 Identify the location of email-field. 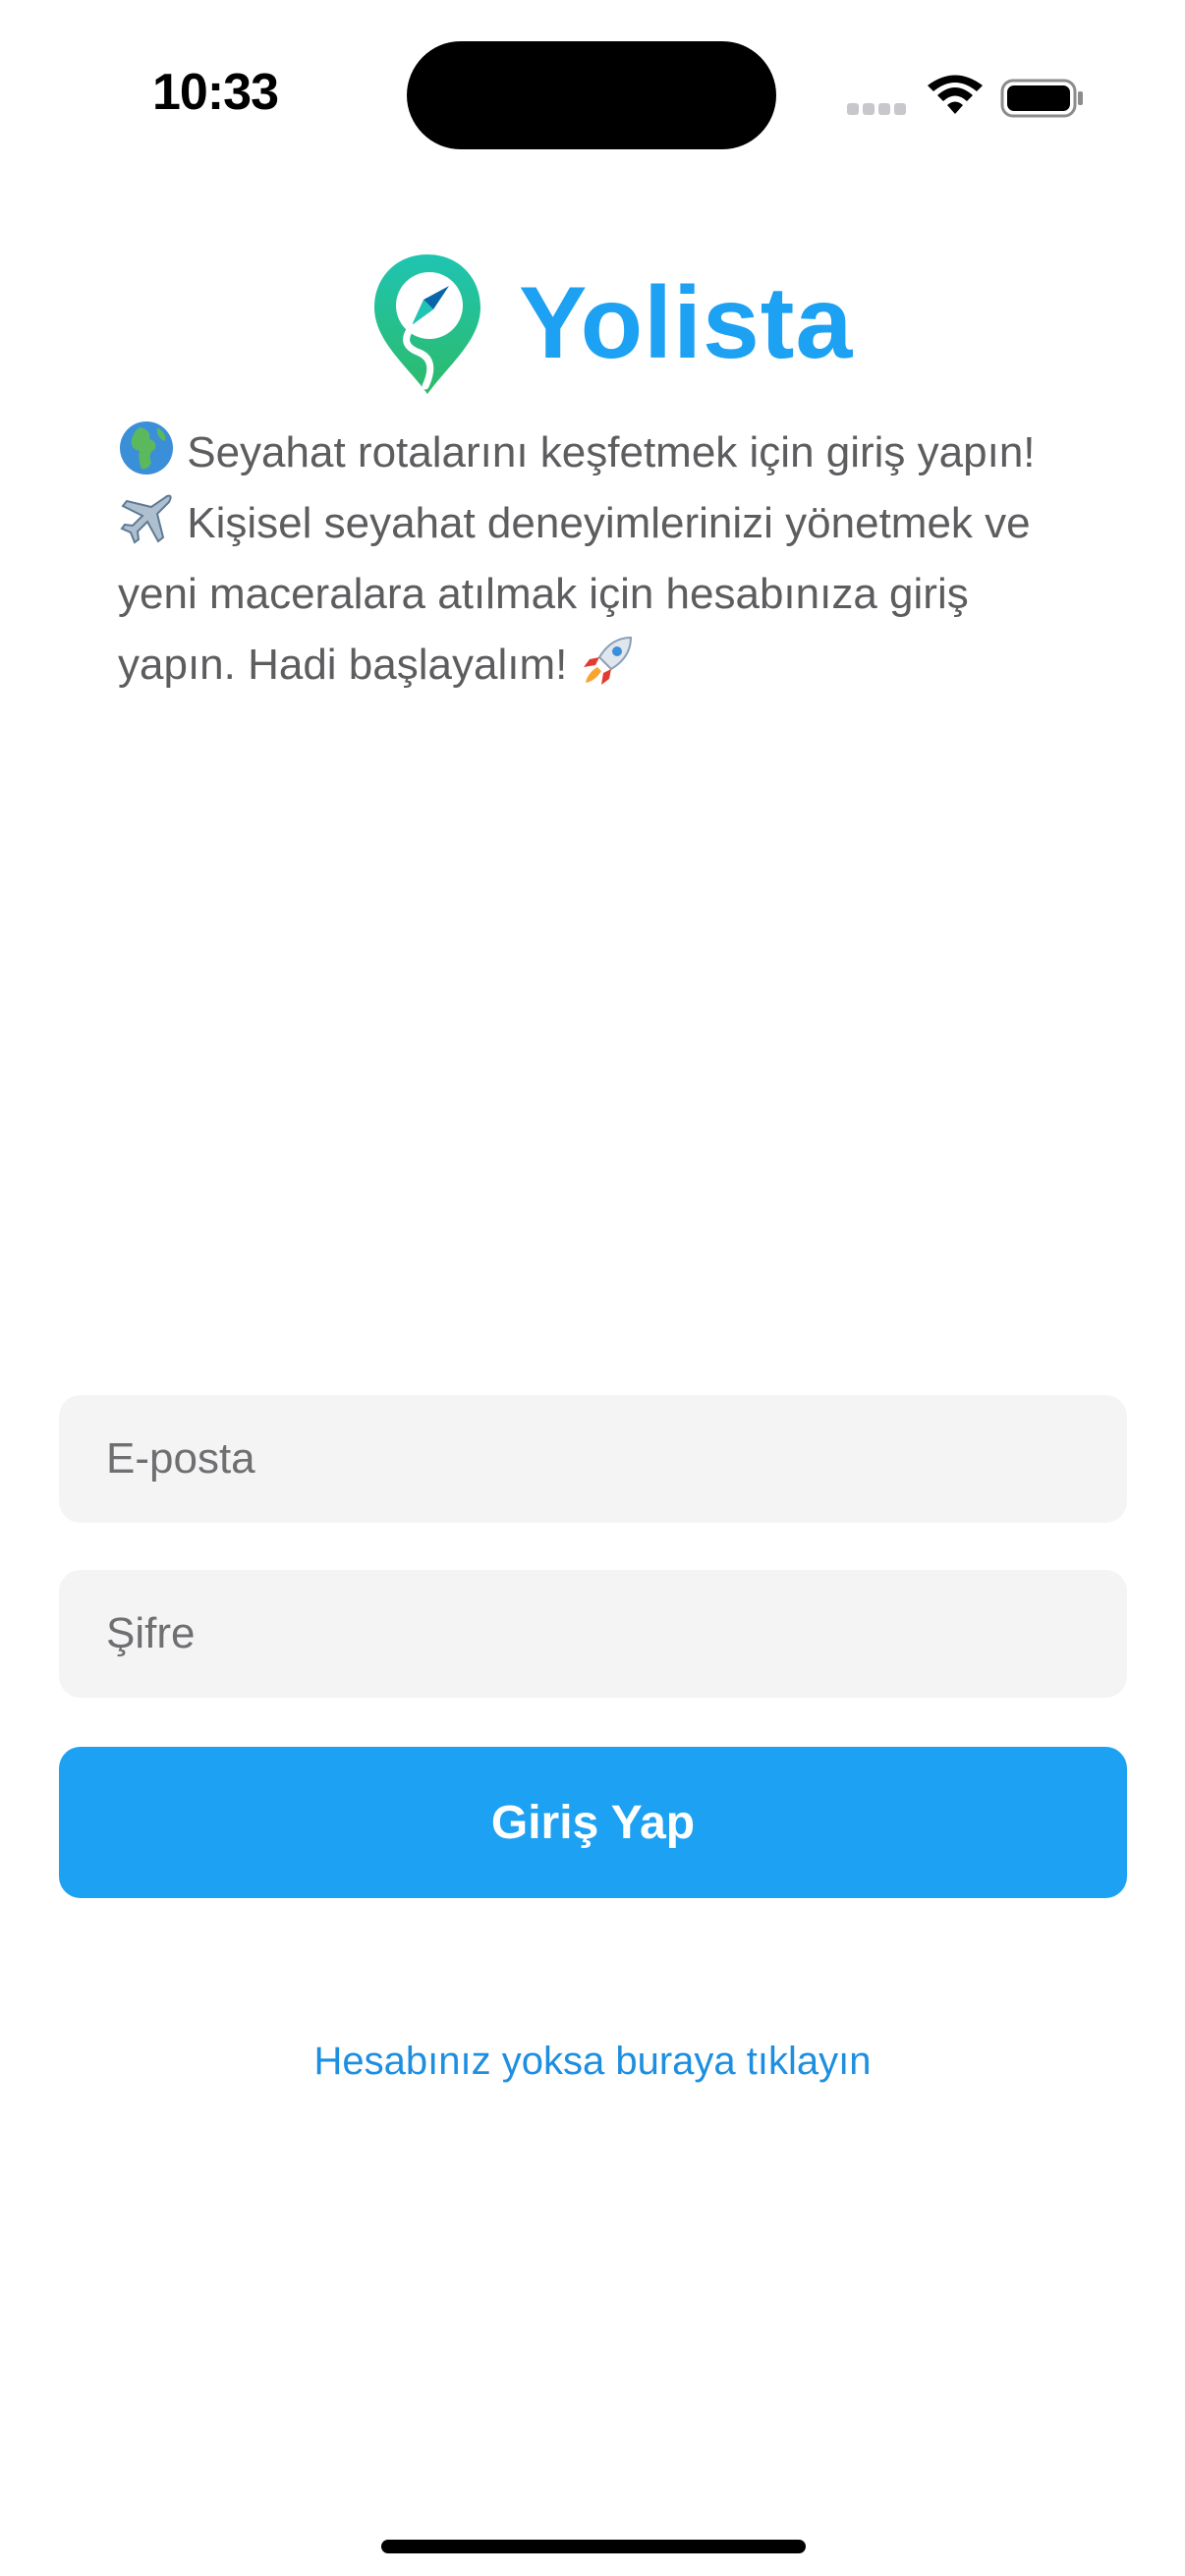
(593, 1459).